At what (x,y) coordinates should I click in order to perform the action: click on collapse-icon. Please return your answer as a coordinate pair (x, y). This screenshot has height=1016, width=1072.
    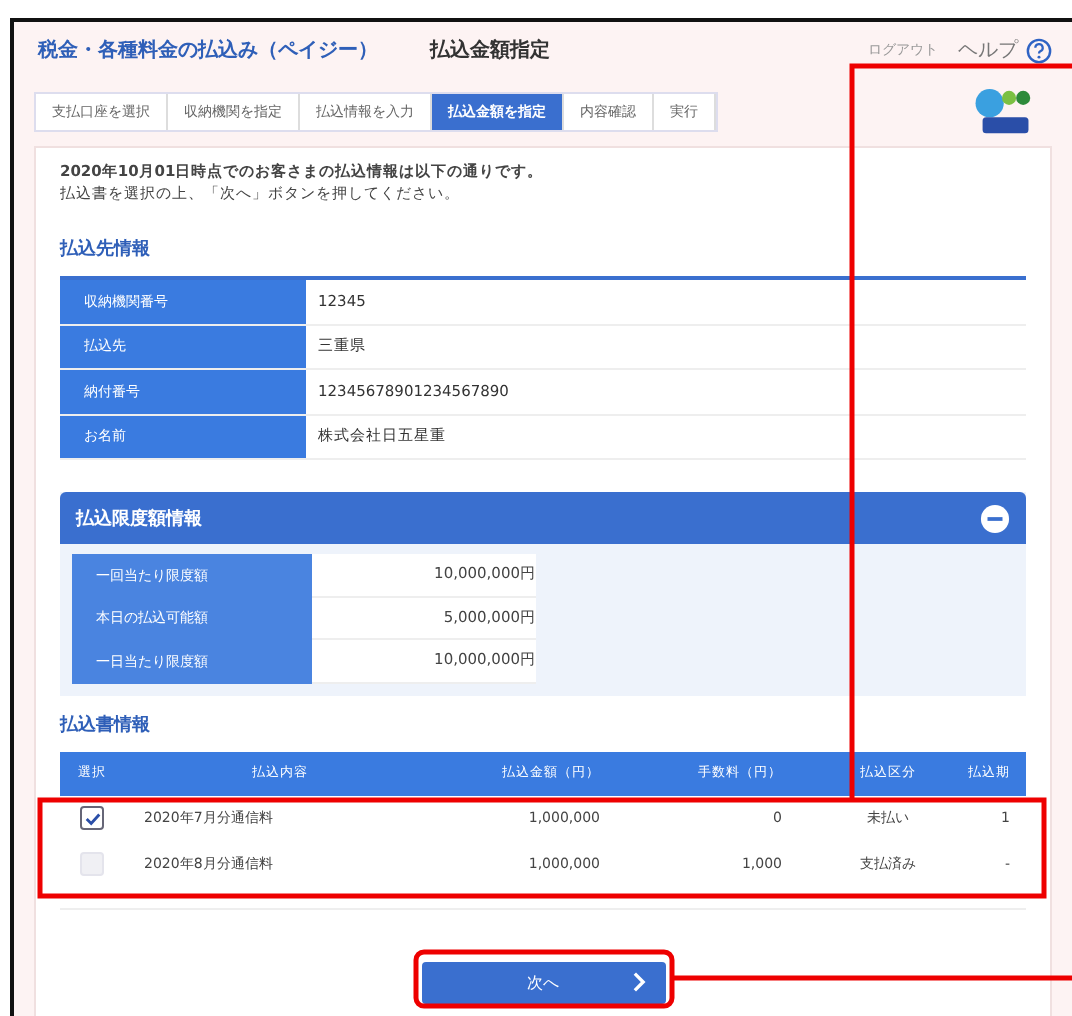
    Looking at the image, I should click on (995, 518).